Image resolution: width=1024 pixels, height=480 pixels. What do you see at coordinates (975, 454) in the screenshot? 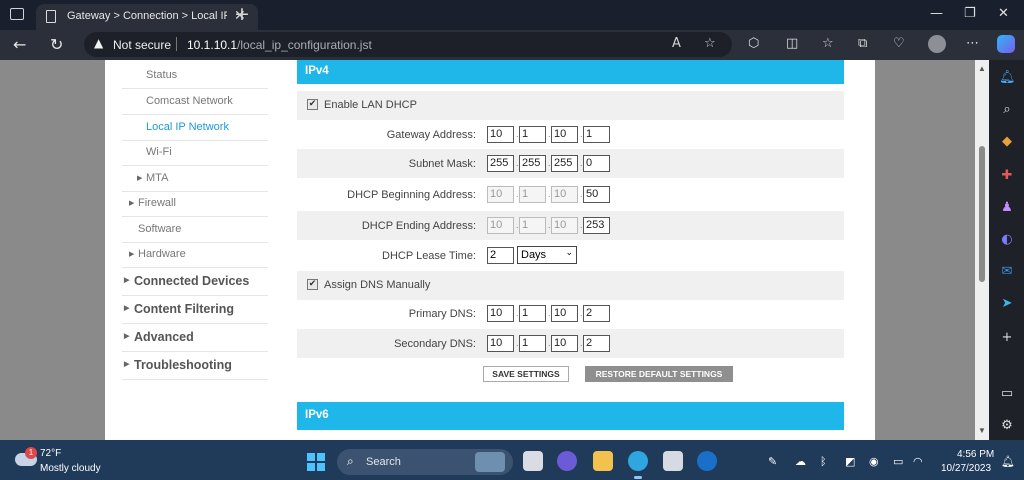
I see `clock-time: 4:56 PM` at bounding box center [975, 454].